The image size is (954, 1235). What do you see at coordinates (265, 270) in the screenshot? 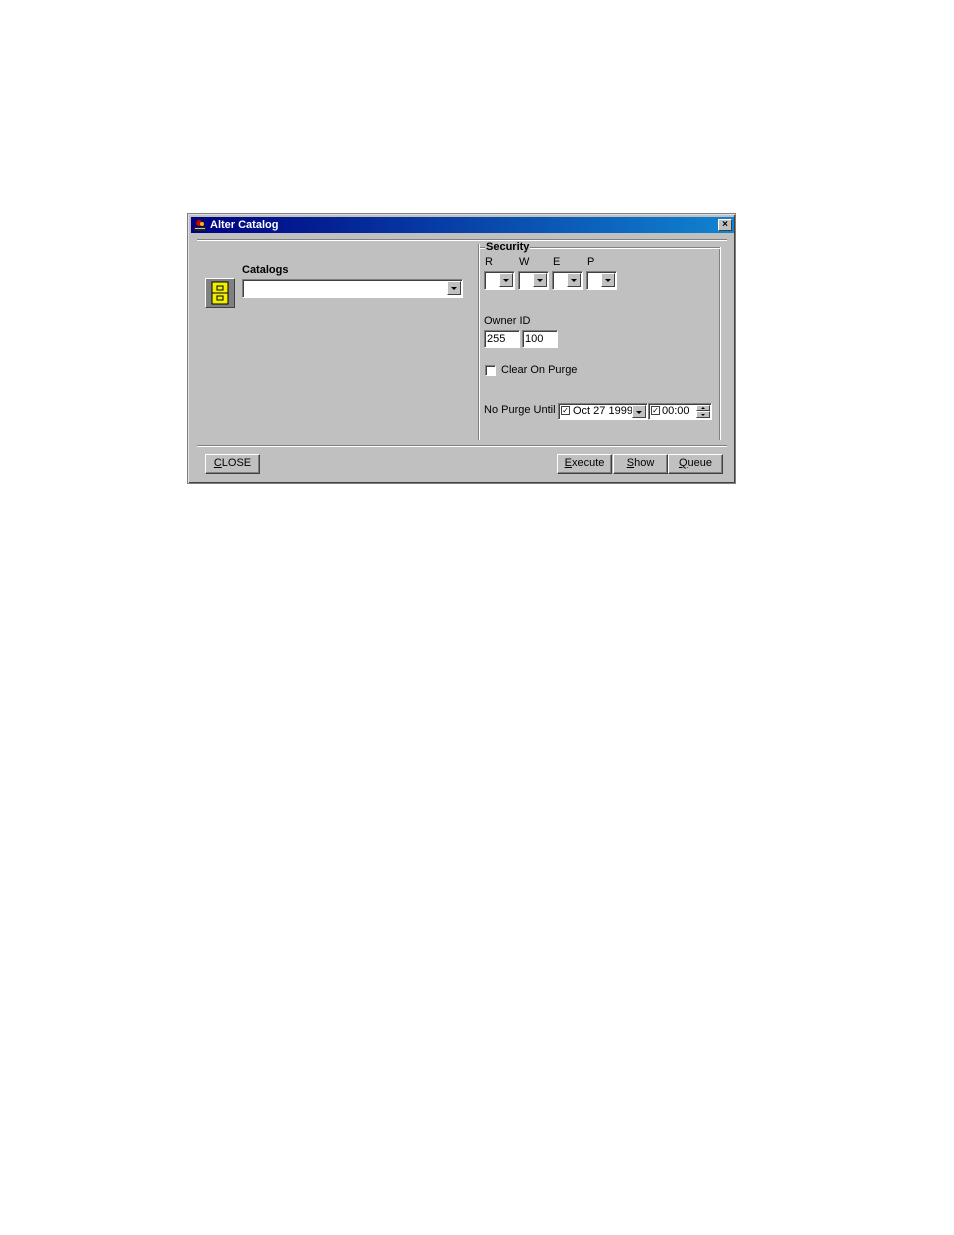
I see `catalogs-label: Catalogs` at bounding box center [265, 270].